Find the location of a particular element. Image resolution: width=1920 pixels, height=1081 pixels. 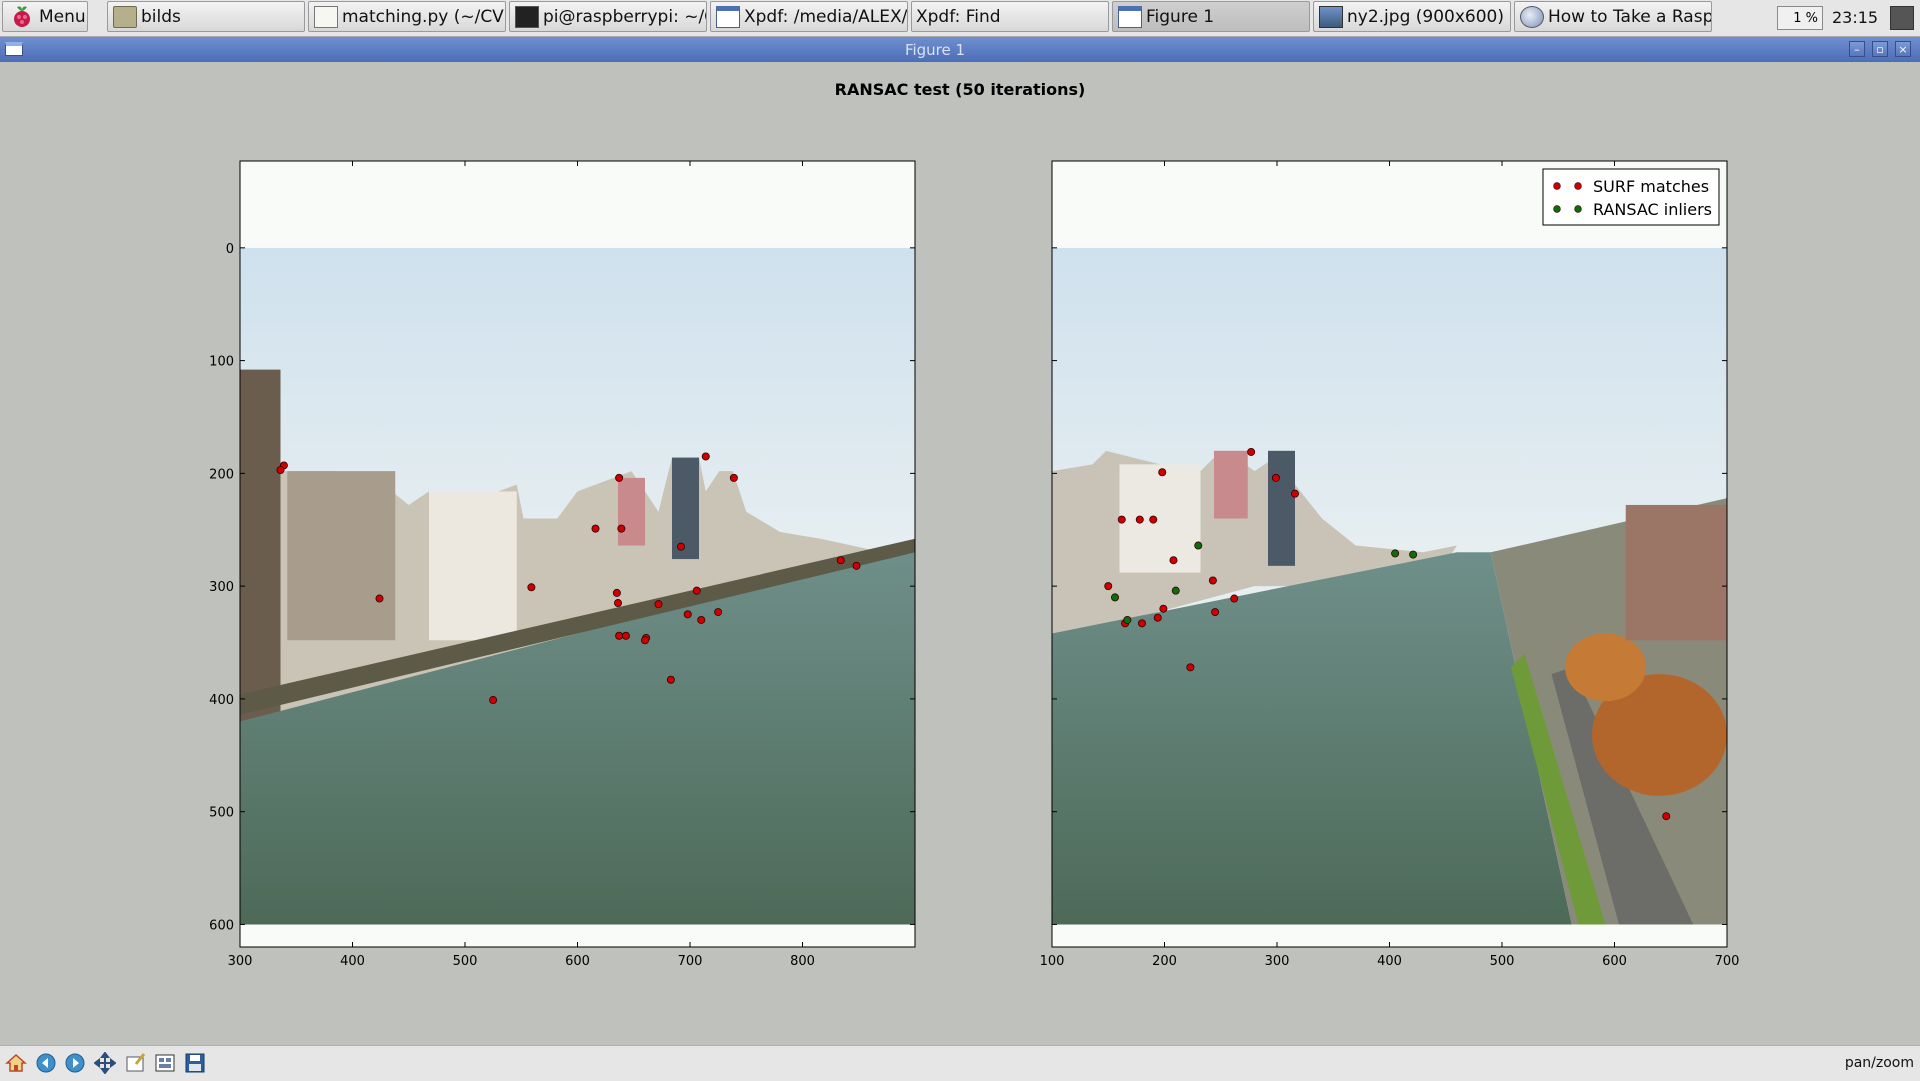

pan-icon is located at coordinates (105, 1063).